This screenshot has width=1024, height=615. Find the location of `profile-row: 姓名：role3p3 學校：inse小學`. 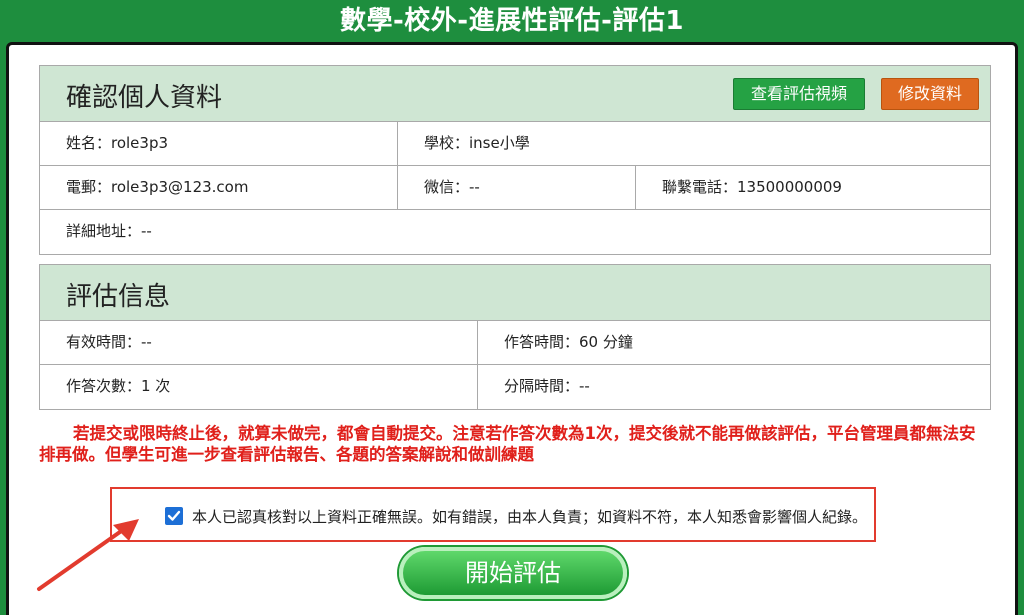

profile-row: 姓名：role3p3 學校：inse小學 is located at coordinates (515, 144).